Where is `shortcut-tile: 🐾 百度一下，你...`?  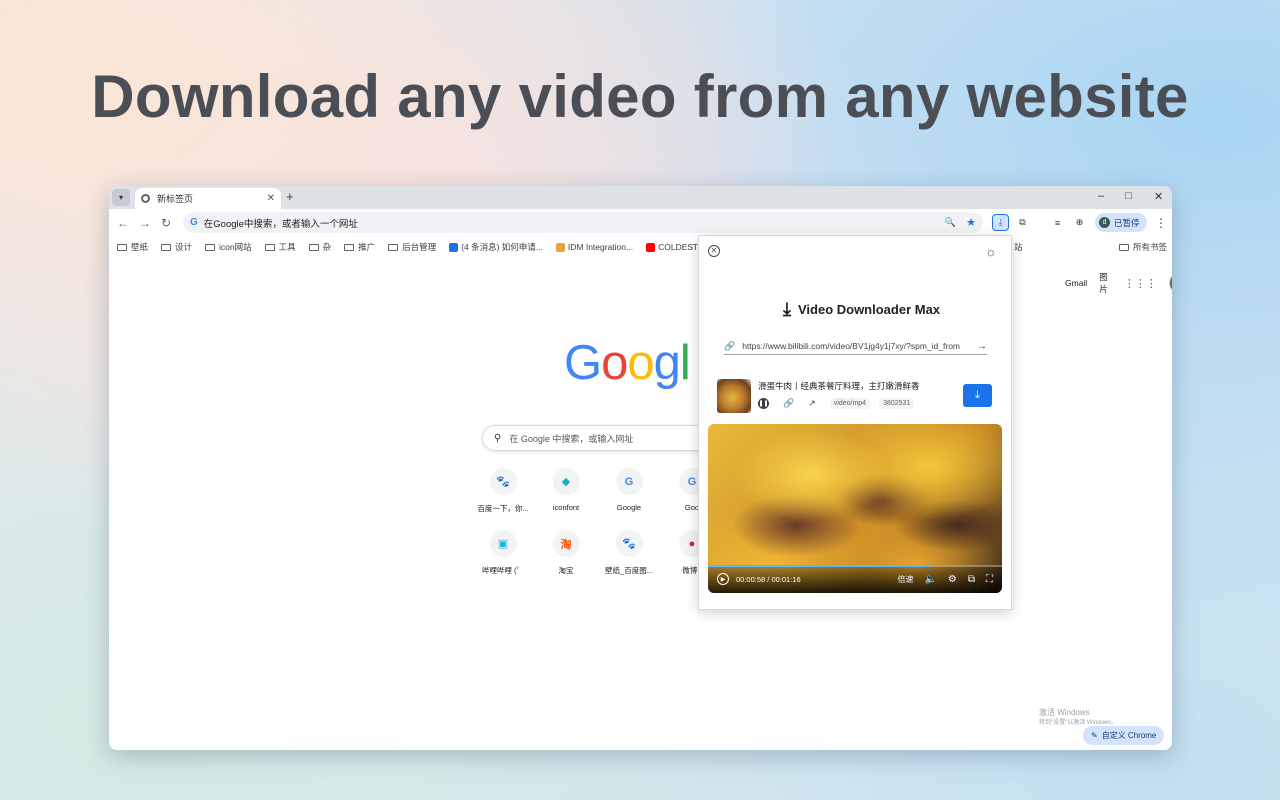 shortcut-tile: 🐾 百度一下，你... is located at coordinates (503, 491).